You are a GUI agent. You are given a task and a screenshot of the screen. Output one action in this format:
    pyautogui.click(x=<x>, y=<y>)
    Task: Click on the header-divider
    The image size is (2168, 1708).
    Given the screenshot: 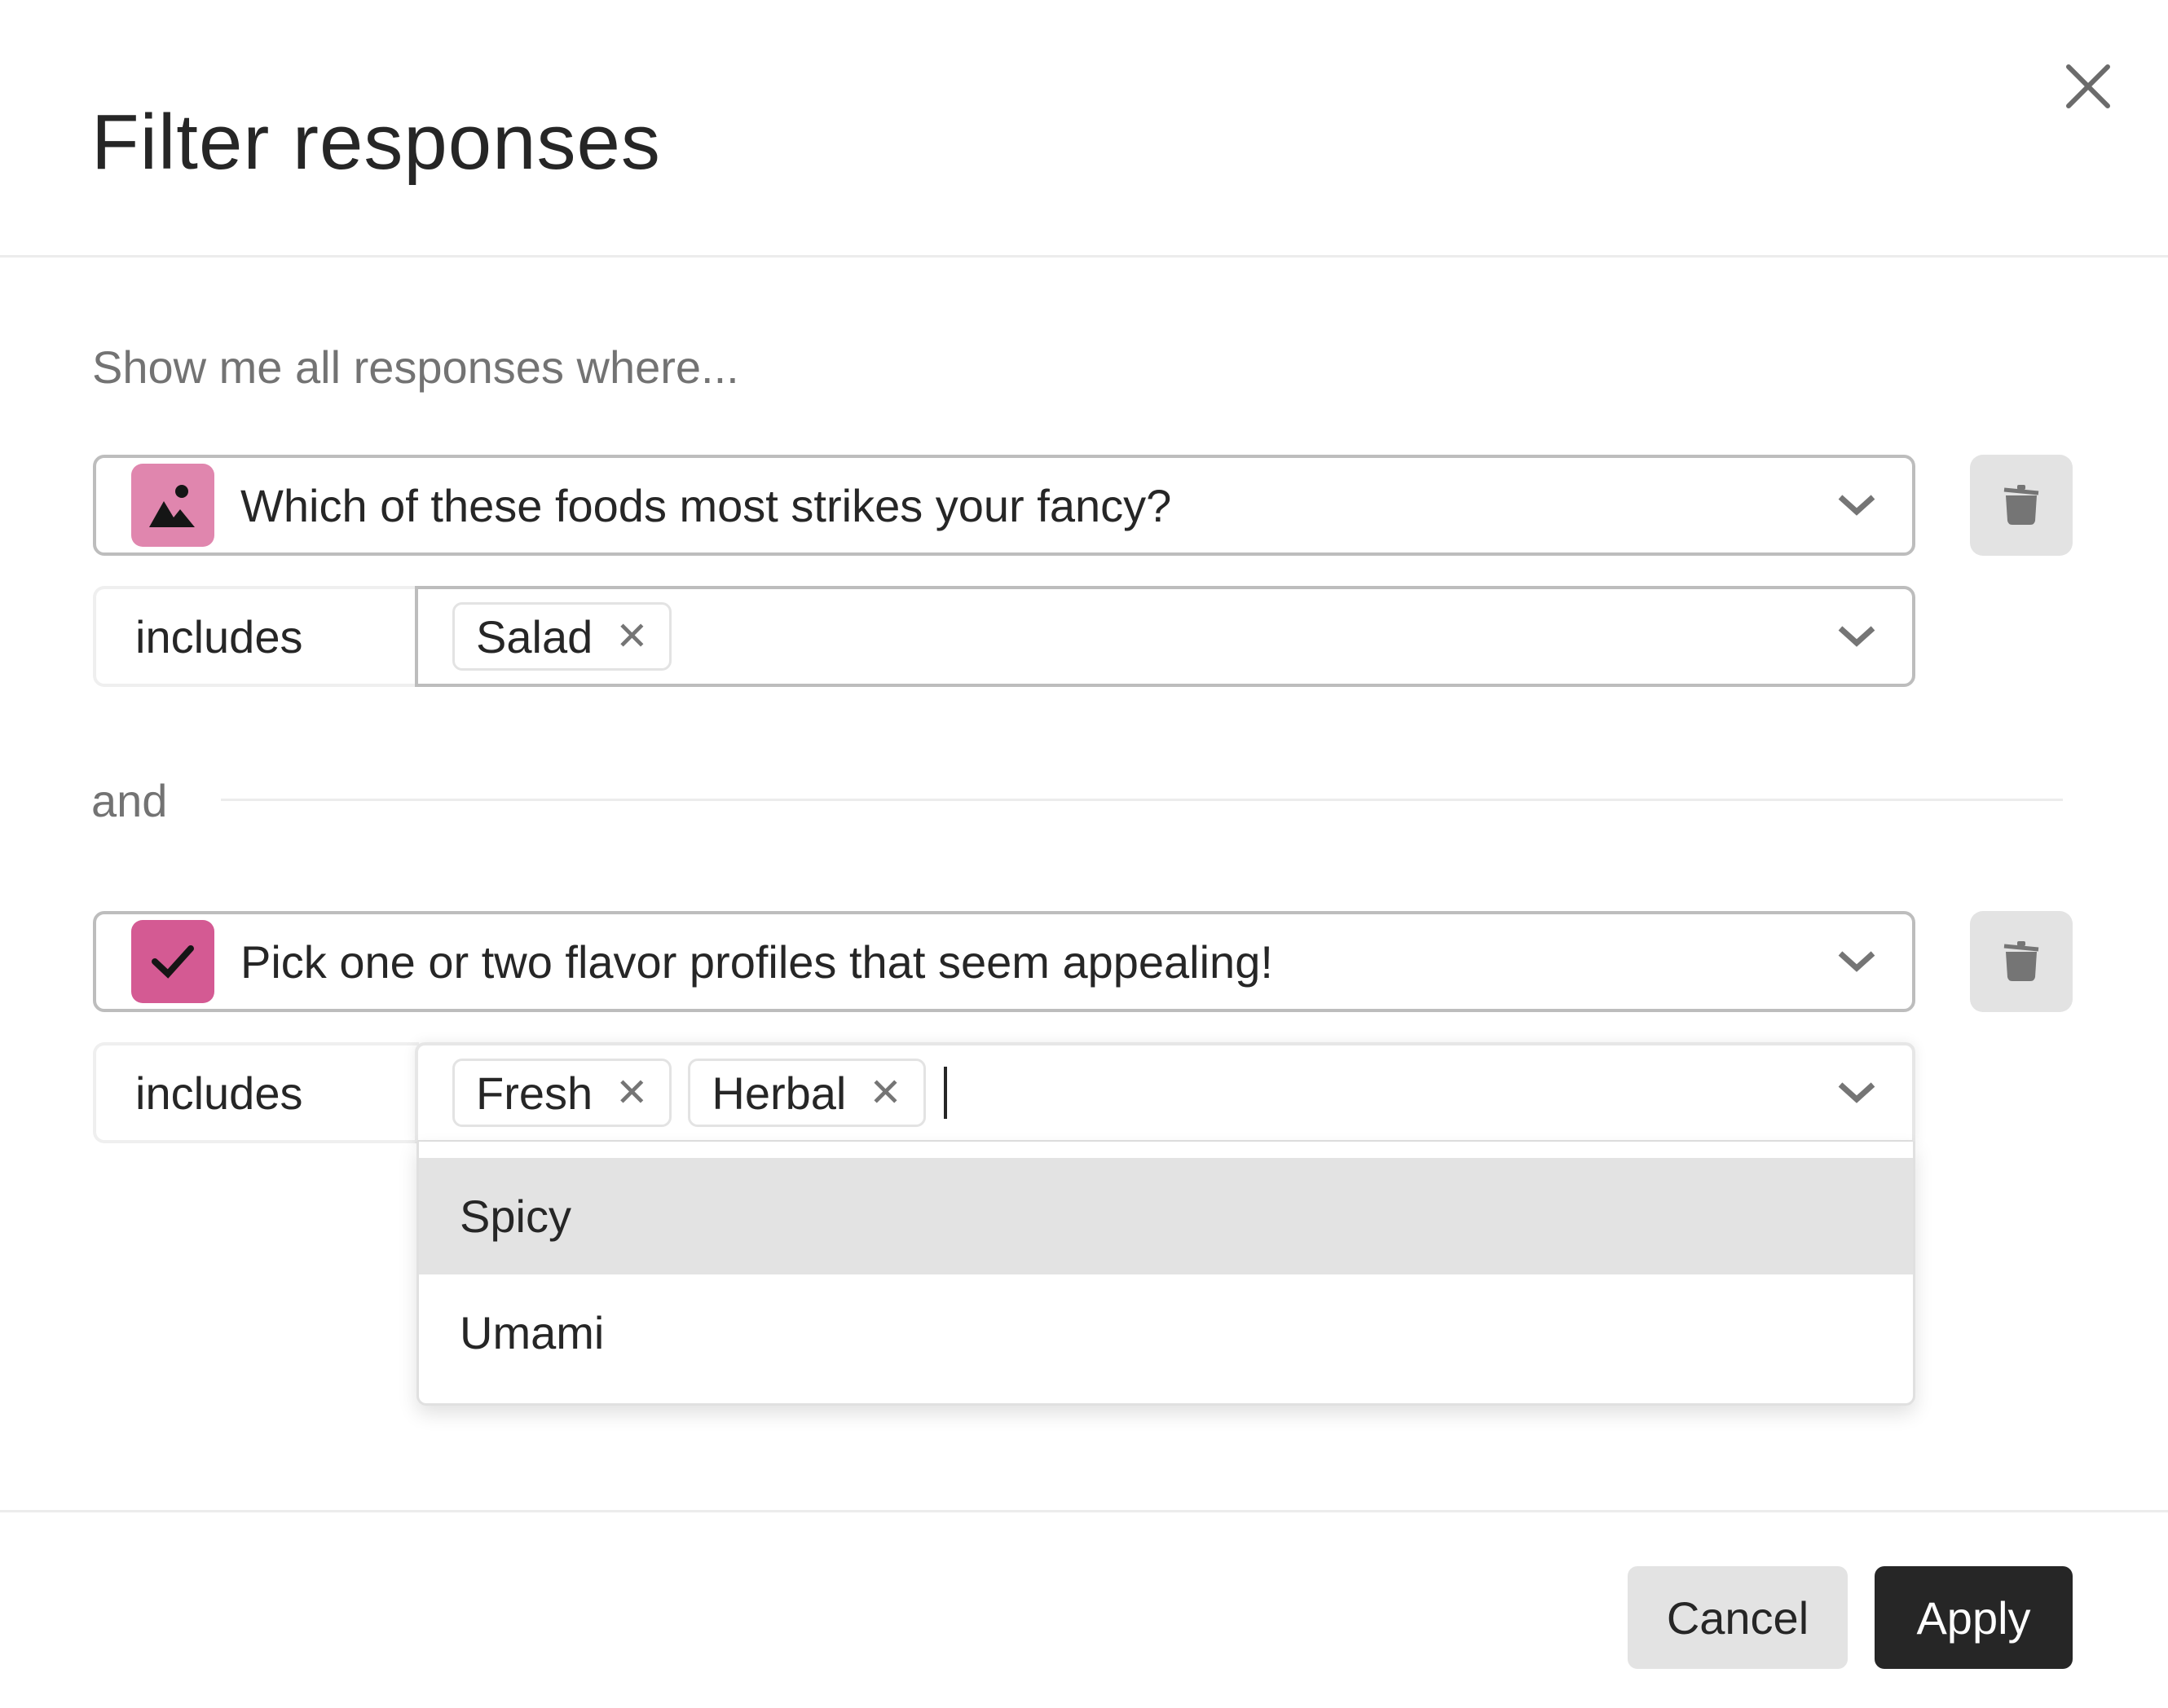 What is the action you would take?
    pyautogui.click(x=1084, y=256)
    